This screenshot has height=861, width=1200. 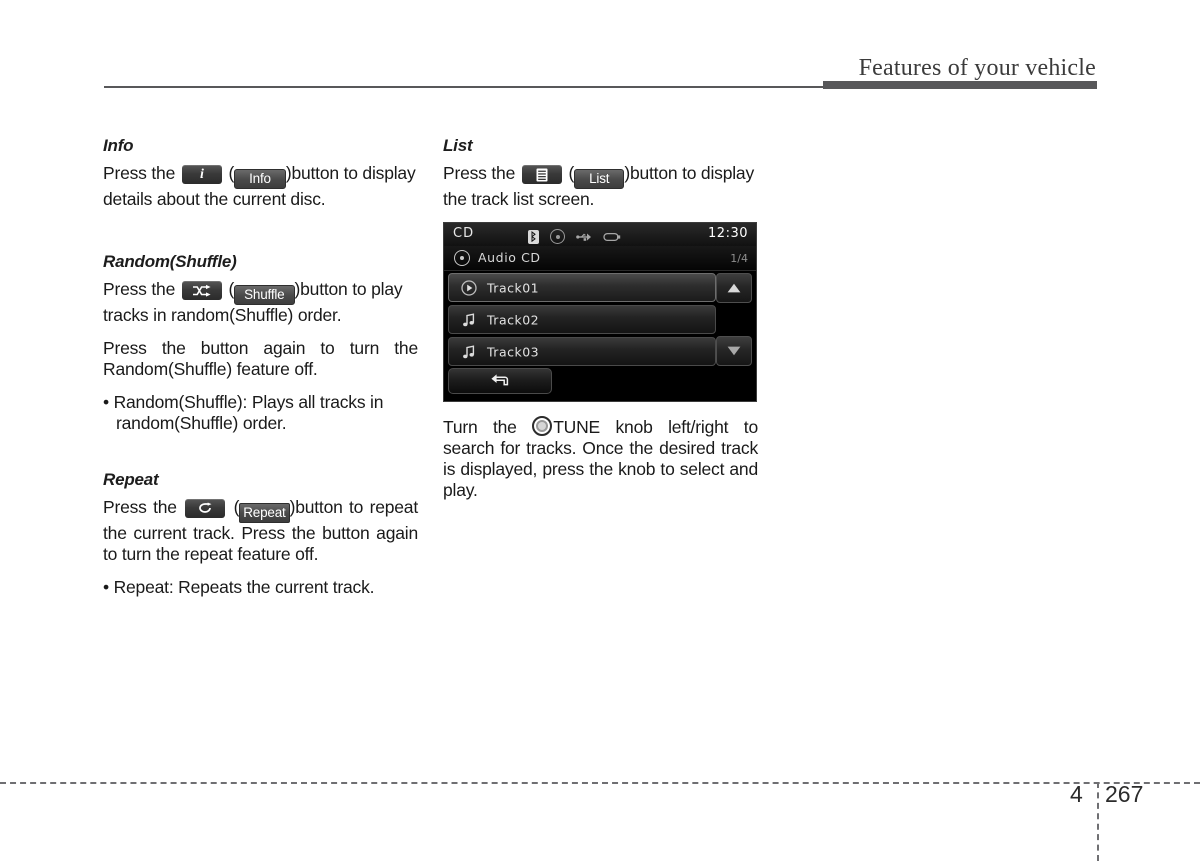 What do you see at coordinates (1124, 794) in the screenshot?
I see `footer-page-number: 267` at bounding box center [1124, 794].